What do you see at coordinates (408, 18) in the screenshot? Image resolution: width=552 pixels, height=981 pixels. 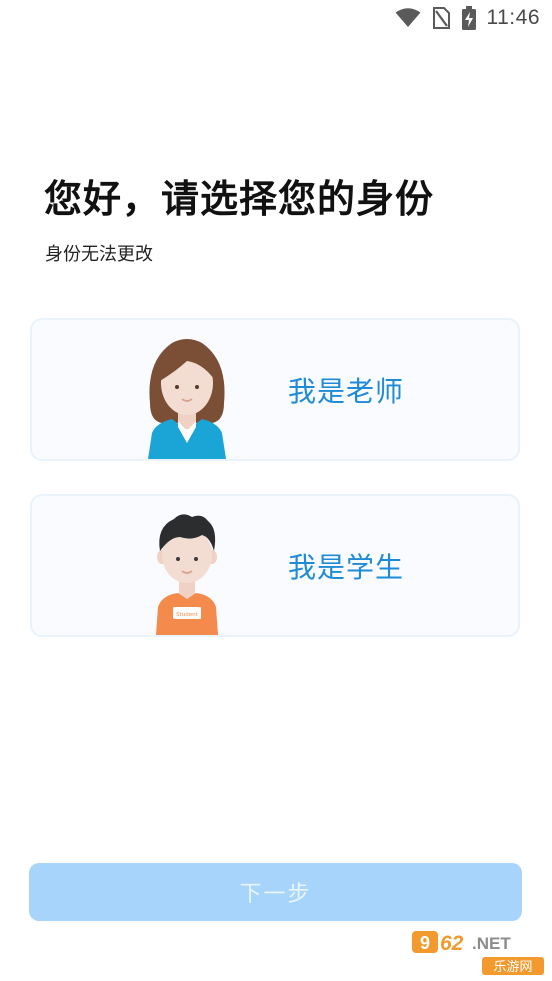 I see `wifi-icon` at bounding box center [408, 18].